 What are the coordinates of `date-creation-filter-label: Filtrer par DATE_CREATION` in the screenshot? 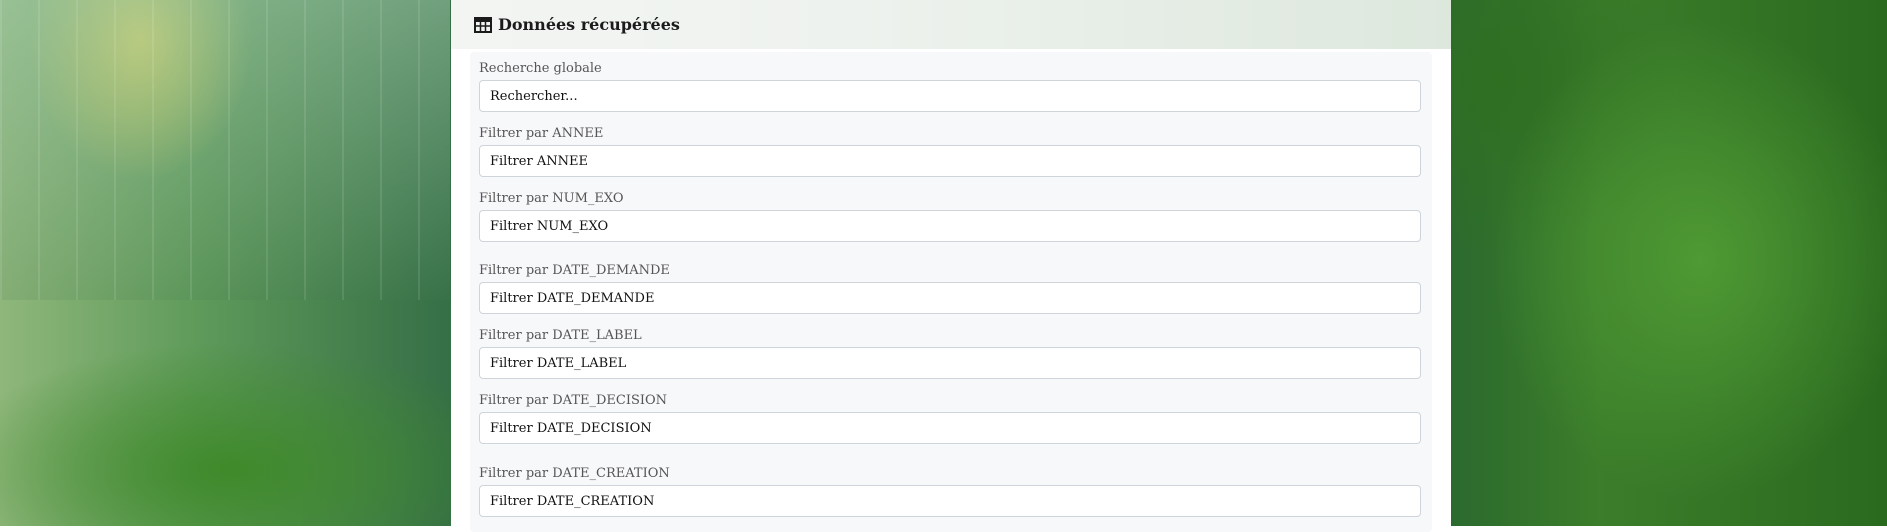 It's located at (574, 473).